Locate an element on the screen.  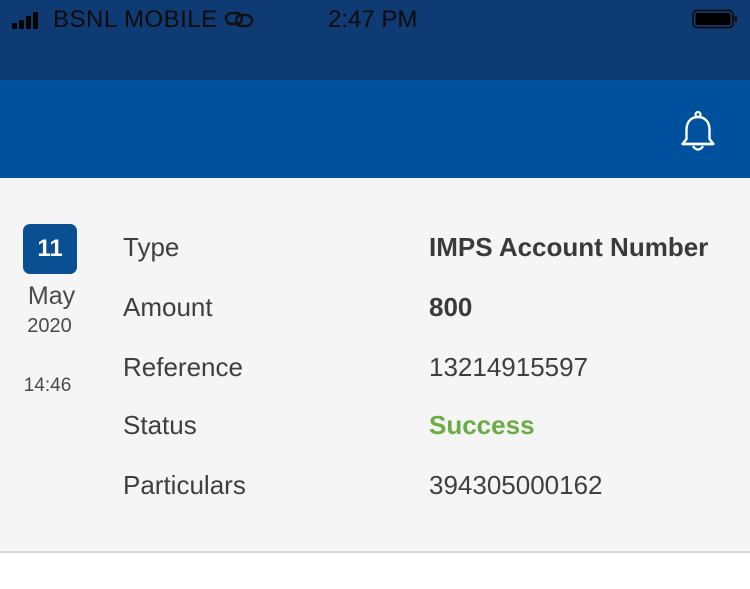
amount-value: 800 is located at coordinates (451, 307).